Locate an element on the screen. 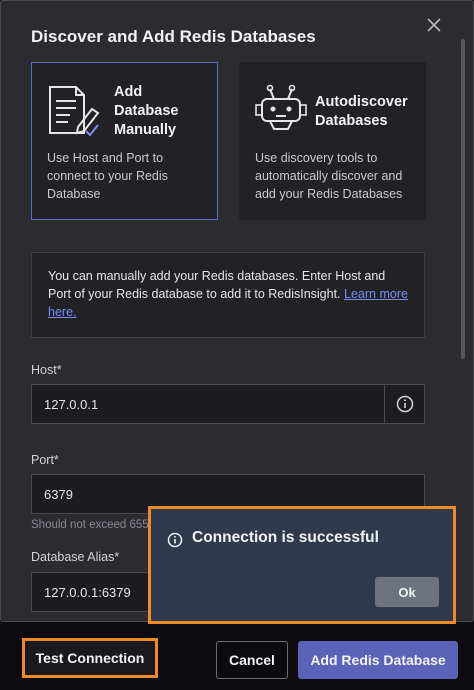 This screenshot has width=474, height=690. toast-message: Connection is successful is located at coordinates (285, 537).